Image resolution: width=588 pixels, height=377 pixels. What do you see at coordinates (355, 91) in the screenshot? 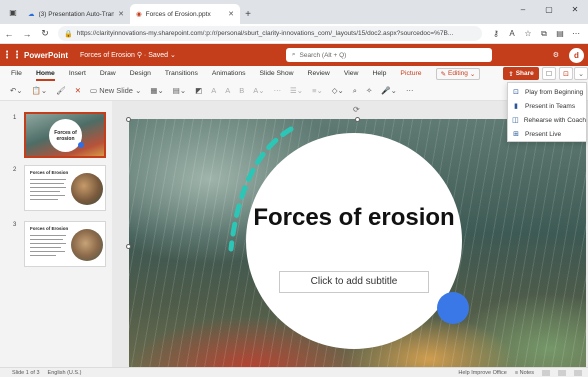
I see `find-icon: ⌕` at bounding box center [355, 91].